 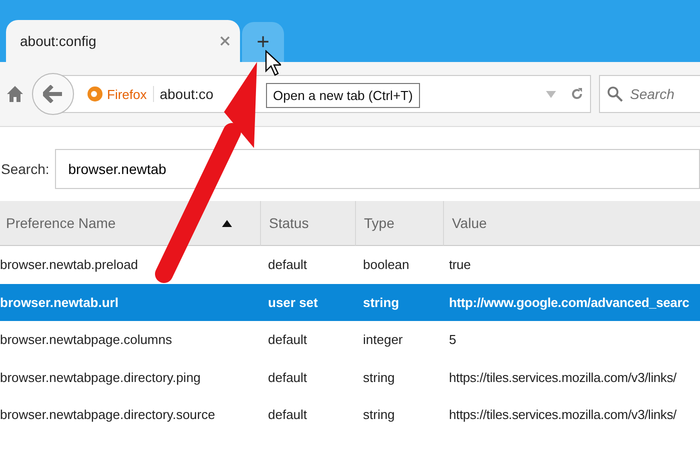 What do you see at coordinates (187, 94) in the screenshot?
I see `address-text: about:co` at bounding box center [187, 94].